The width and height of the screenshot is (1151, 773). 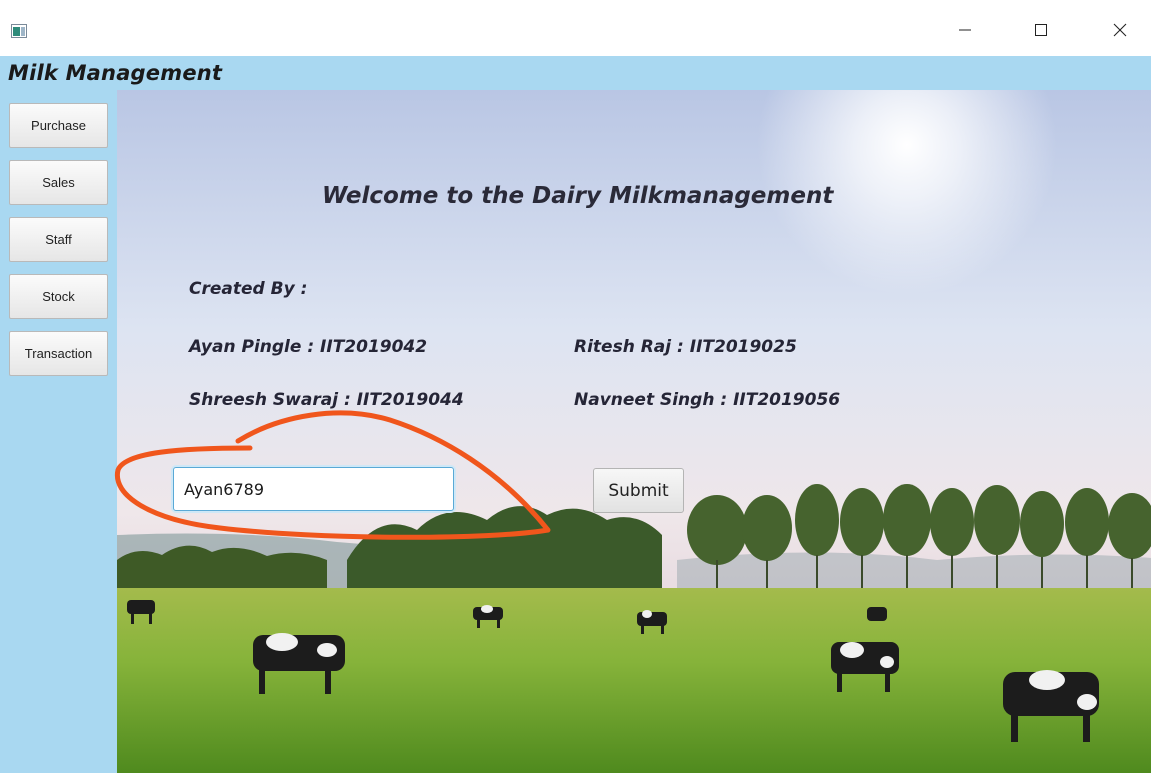 What do you see at coordinates (308, 347) in the screenshot?
I see `author-label: Ayan Pingle : IIT2019042` at bounding box center [308, 347].